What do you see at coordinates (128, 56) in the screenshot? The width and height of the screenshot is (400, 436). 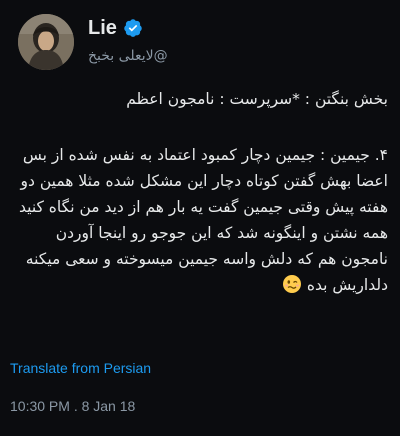 I see `user-handle: @لایعلی بخبخ` at bounding box center [128, 56].